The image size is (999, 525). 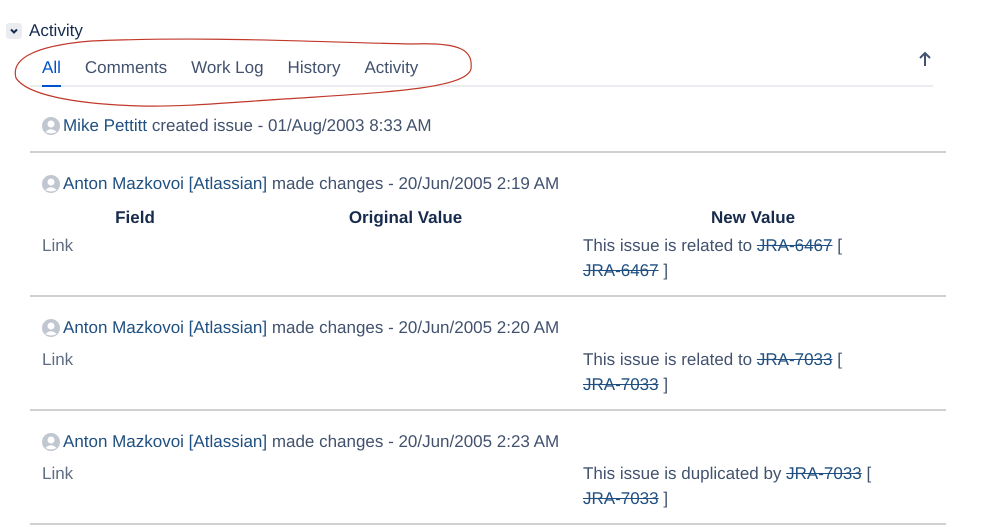 I want to click on entry-header: Anton Mazkovoi [Atlassian] made changes - 20/Jun/2005 2:20 AM, so click(x=311, y=328).